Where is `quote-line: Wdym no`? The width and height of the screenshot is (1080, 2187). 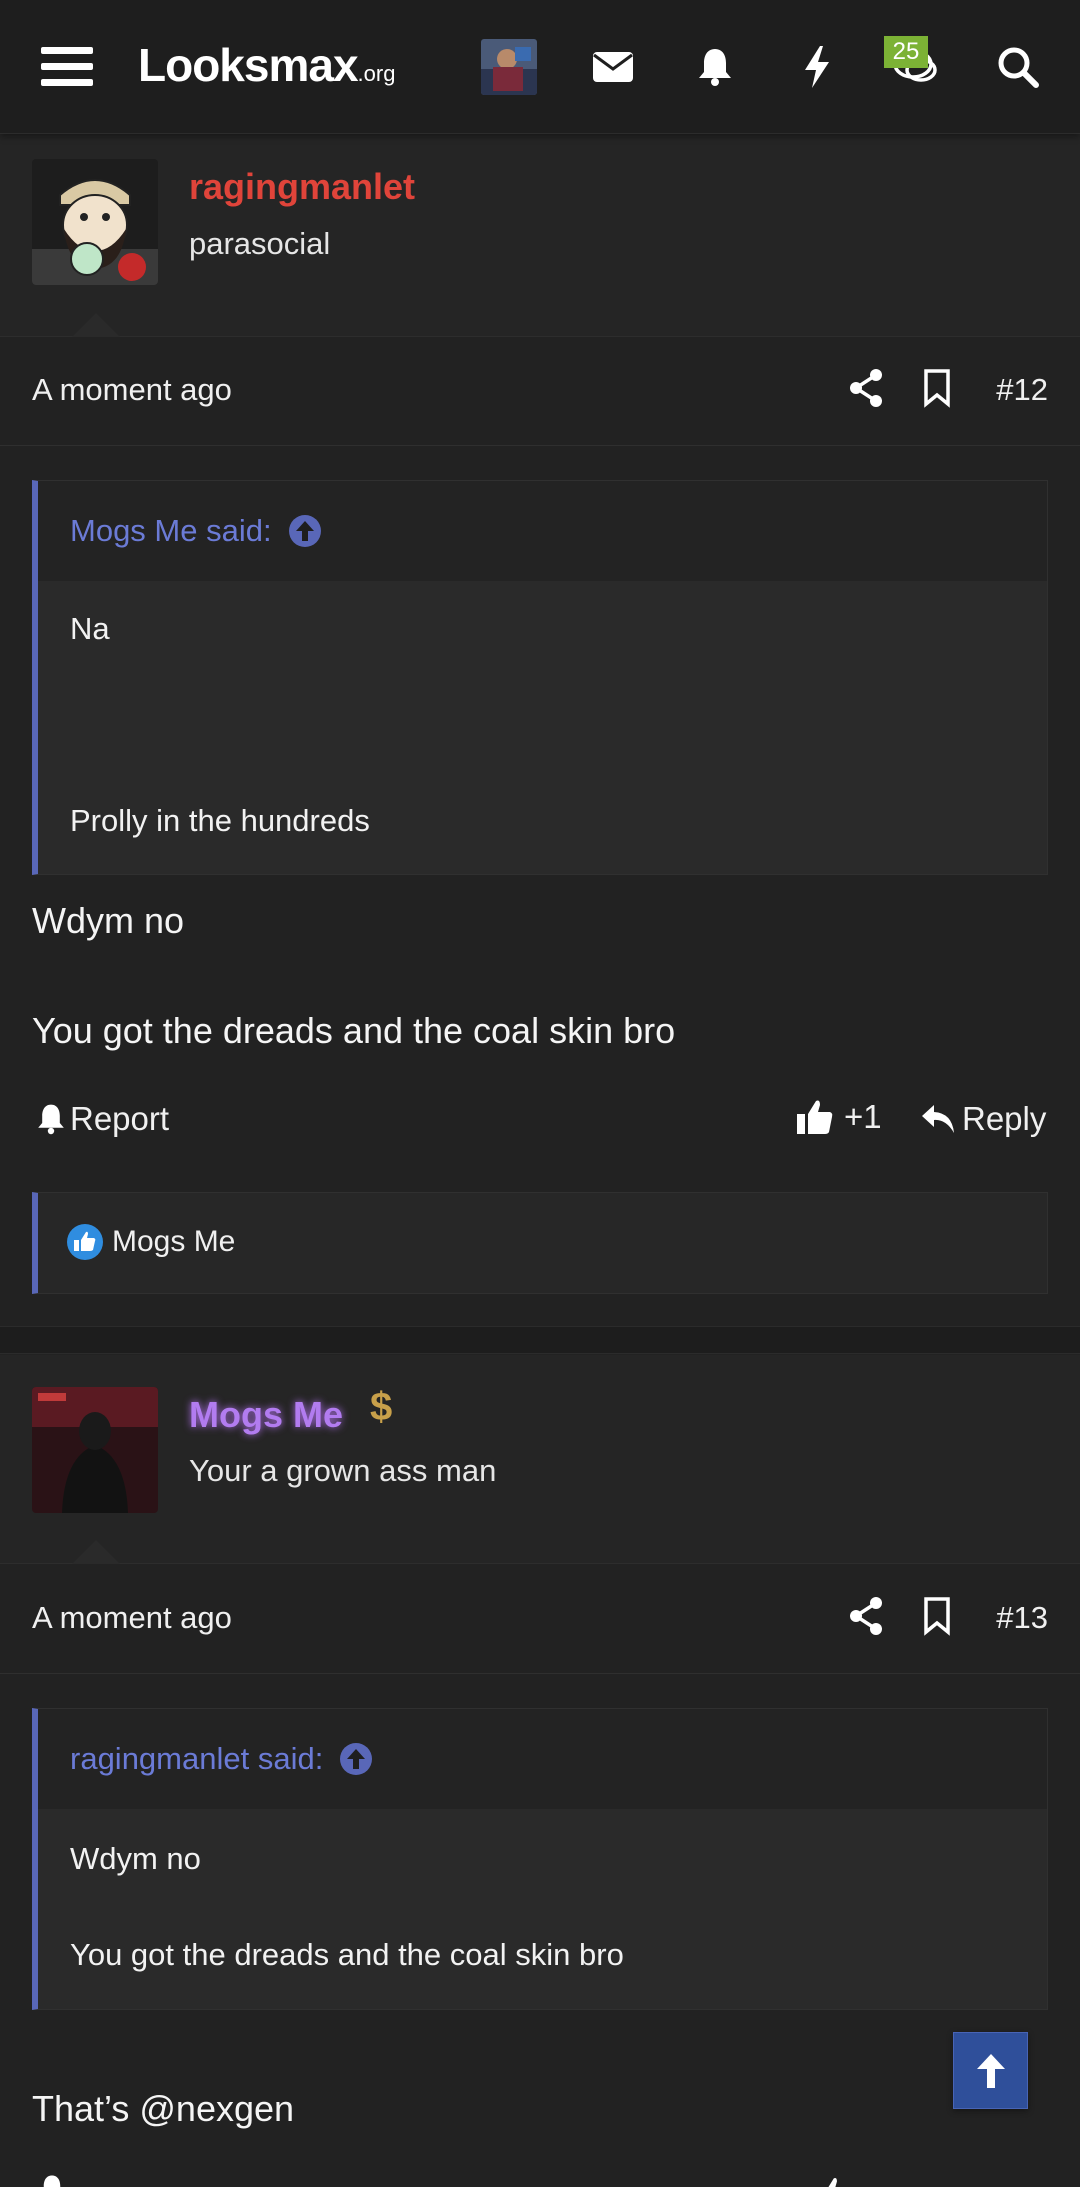
quote-line: Wdym no is located at coordinates (135, 1858).